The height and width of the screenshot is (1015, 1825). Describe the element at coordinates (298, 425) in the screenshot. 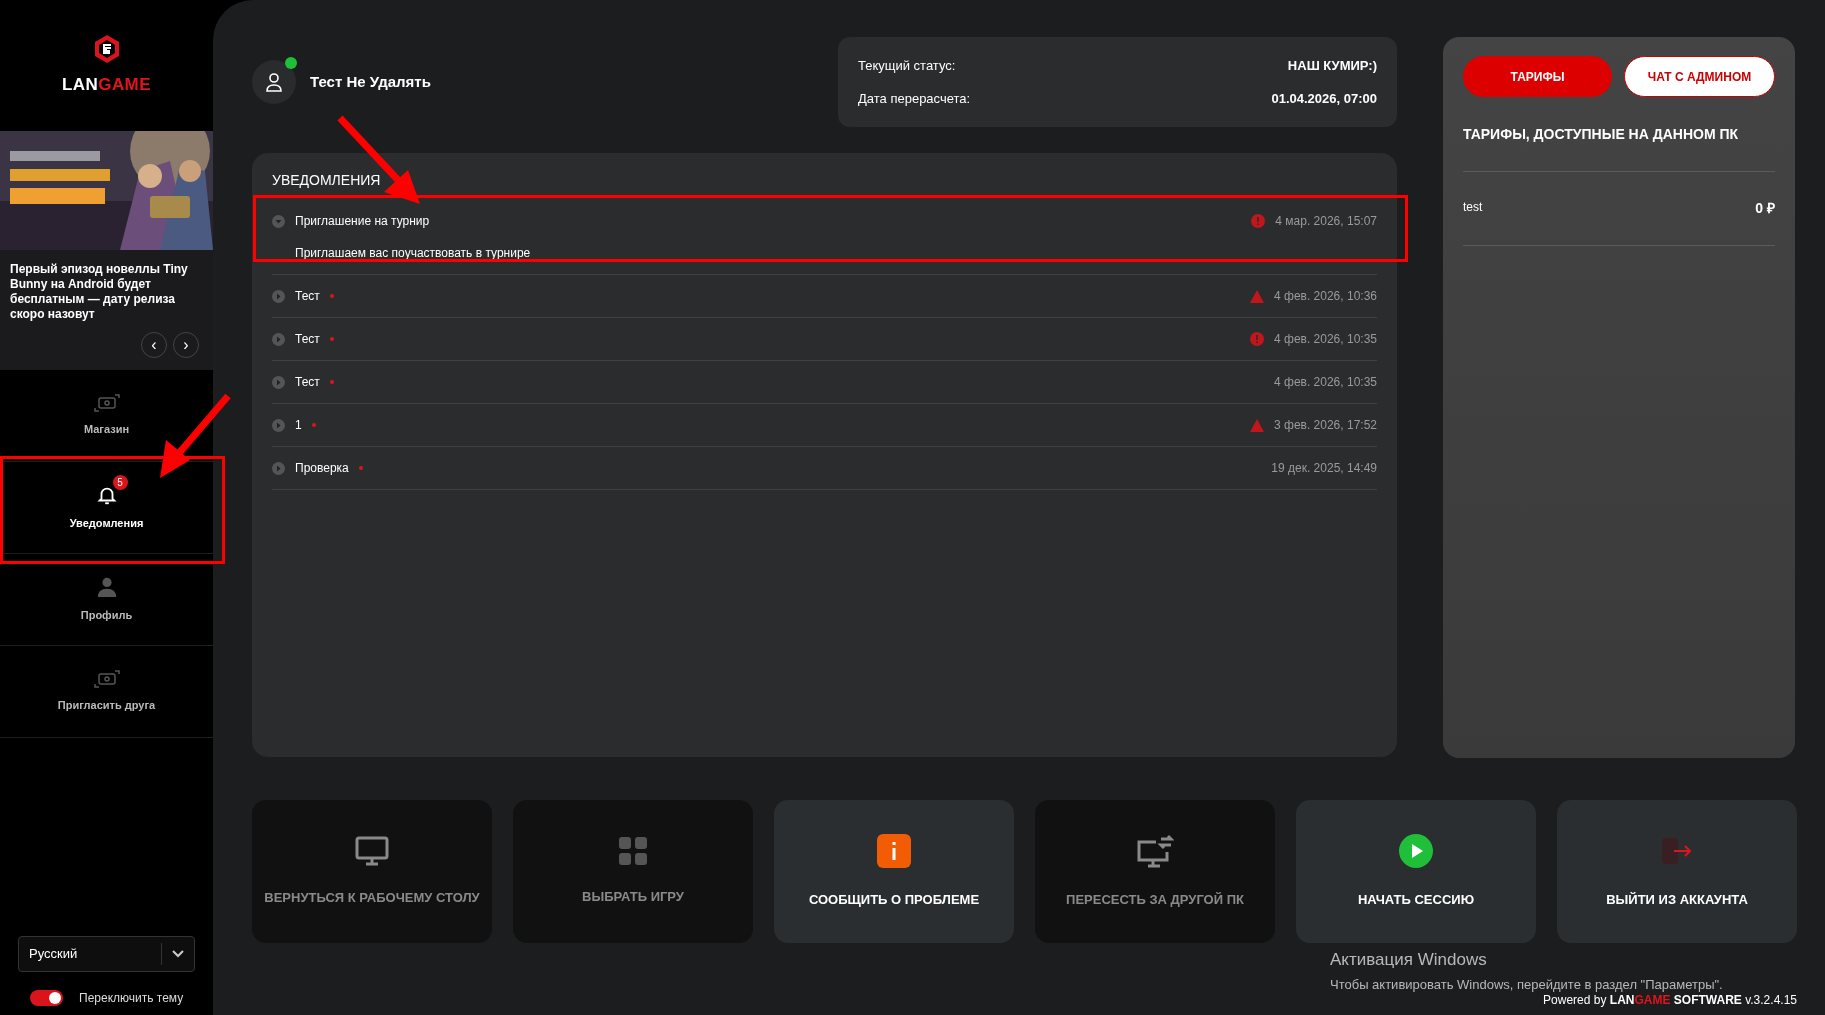

I see `notification-title: 1` at that location.